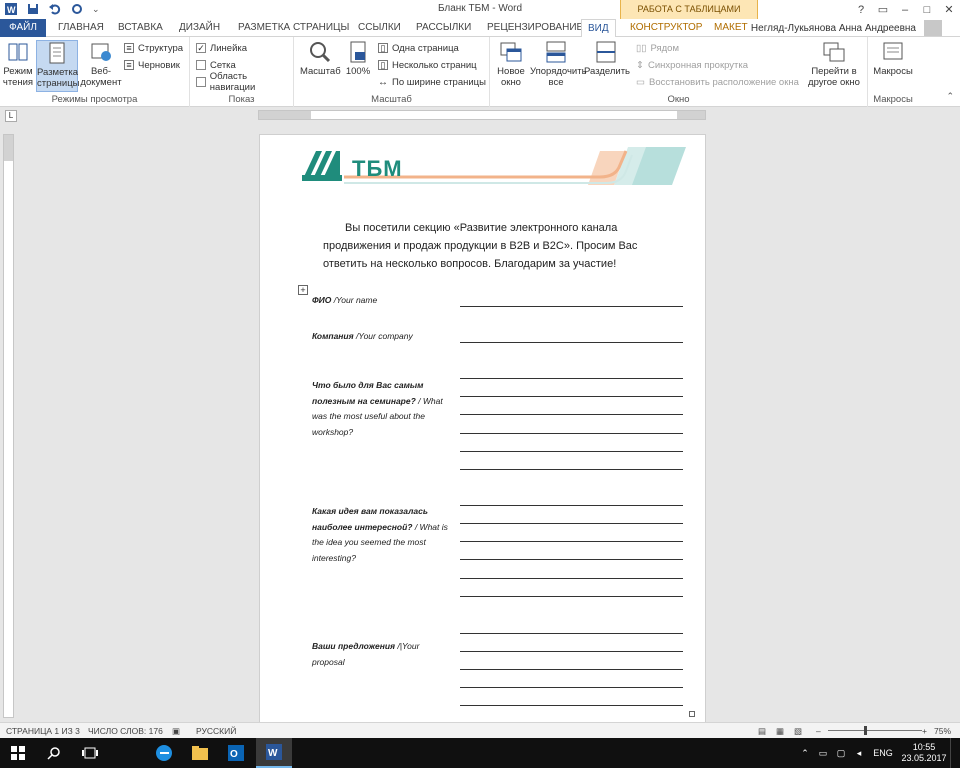  Describe the element at coordinates (320, 71) in the screenshot. I see `zoom-label: Масштаб` at that location.